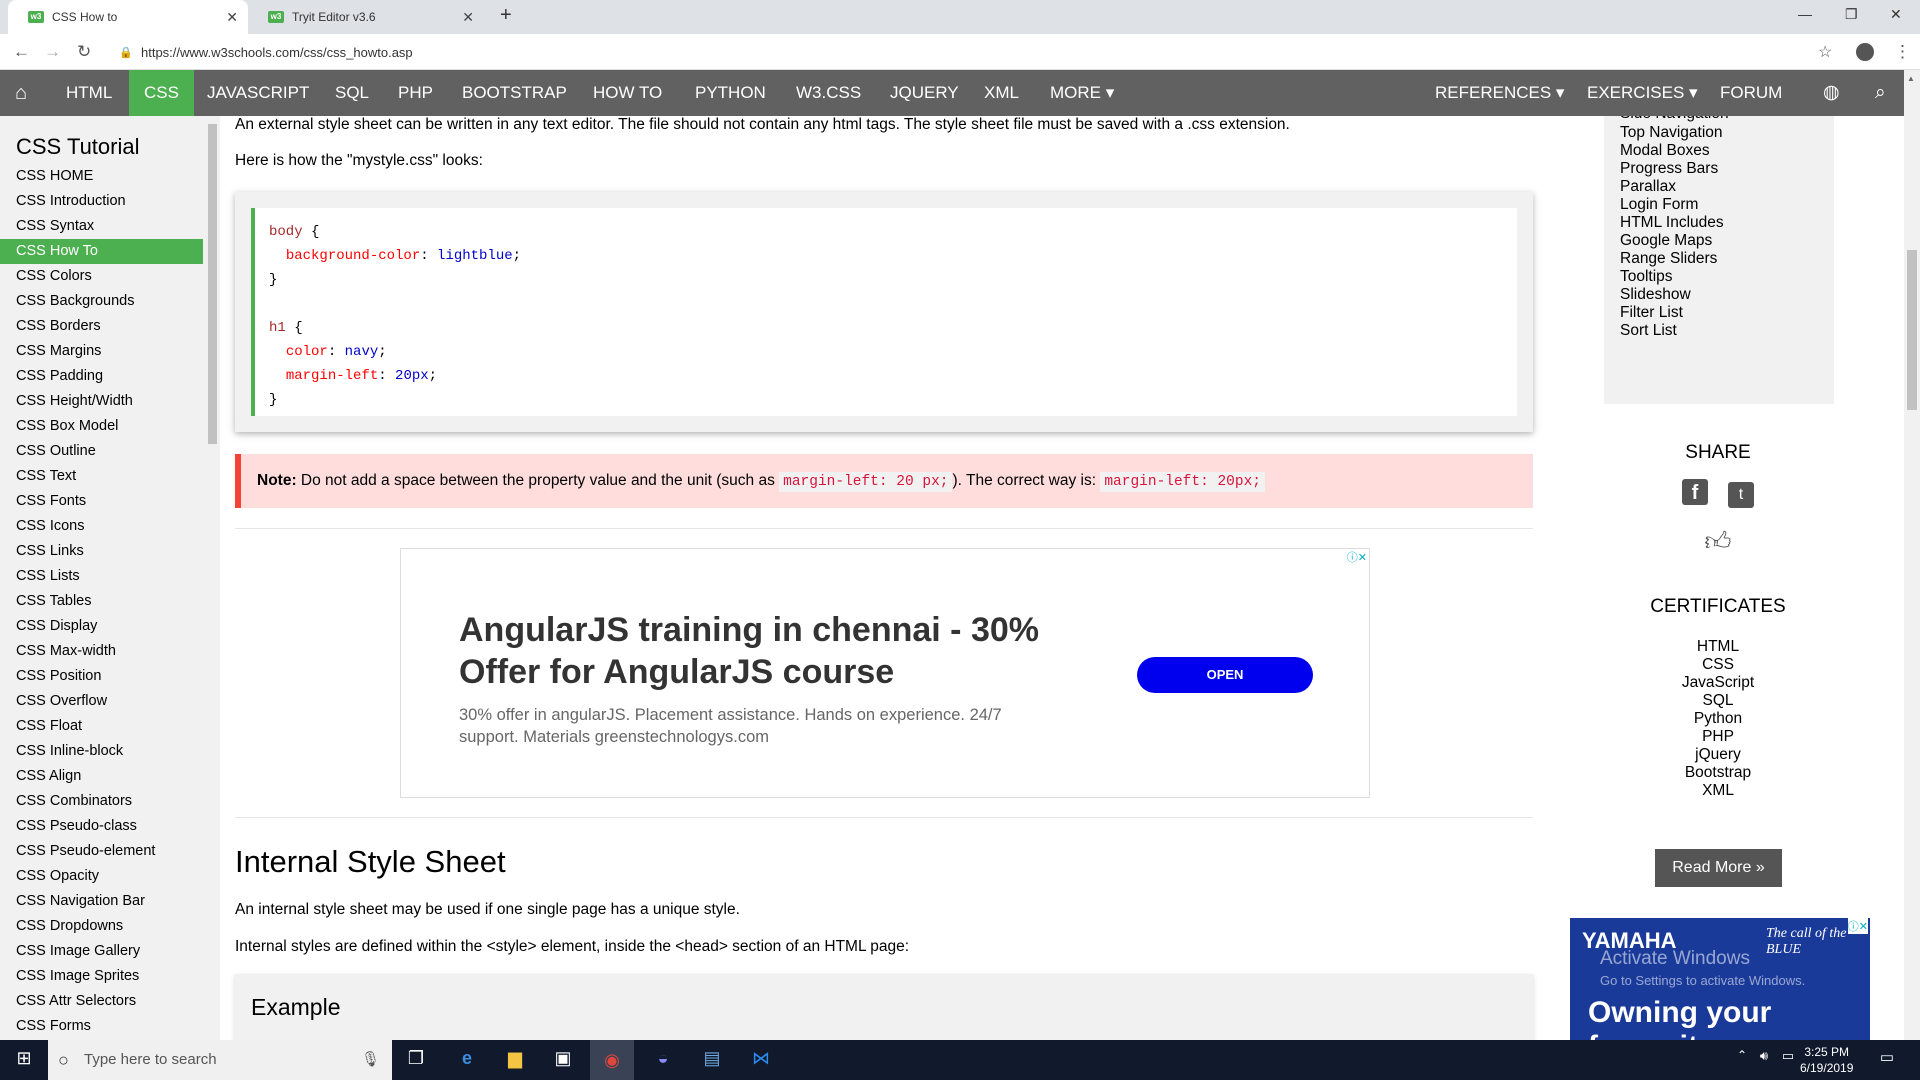 This screenshot has height=1080, width=1920. I want to click on nav-sql: SQL, so click(352, 93).